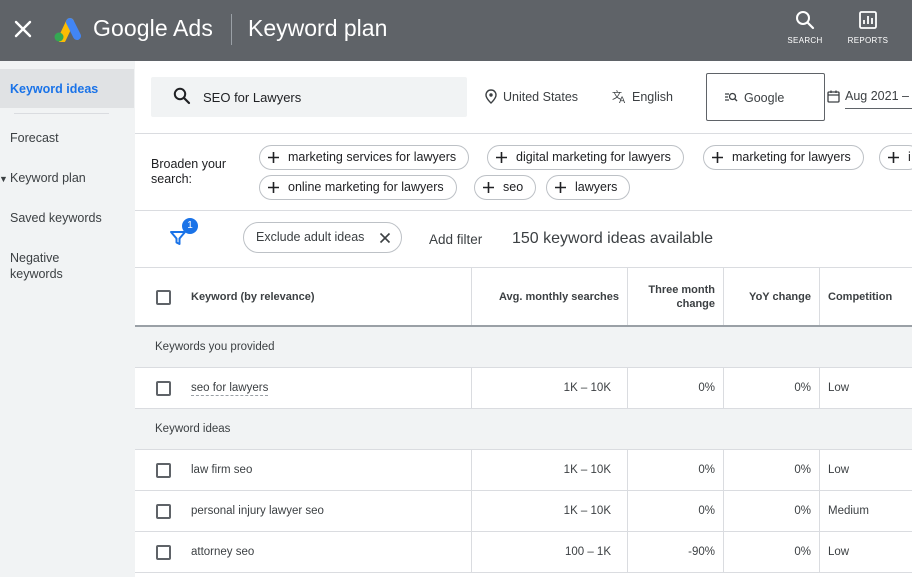 The width and height of the screenshot is (912, 577). What do you see at coordinates (215, 347) in the screenshot?
I see `section-label: Keywords you provided` at bounding box center [215, 347].